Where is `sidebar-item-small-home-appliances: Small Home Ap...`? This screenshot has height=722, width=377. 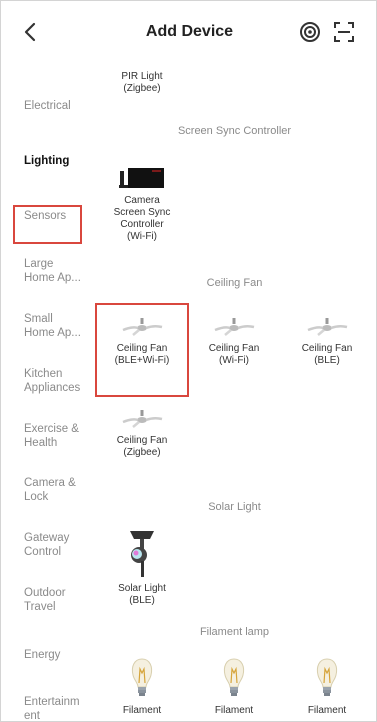 sidebar-item-small-home-appliances: Small Home Ap... is located at coordinates (57, 326).